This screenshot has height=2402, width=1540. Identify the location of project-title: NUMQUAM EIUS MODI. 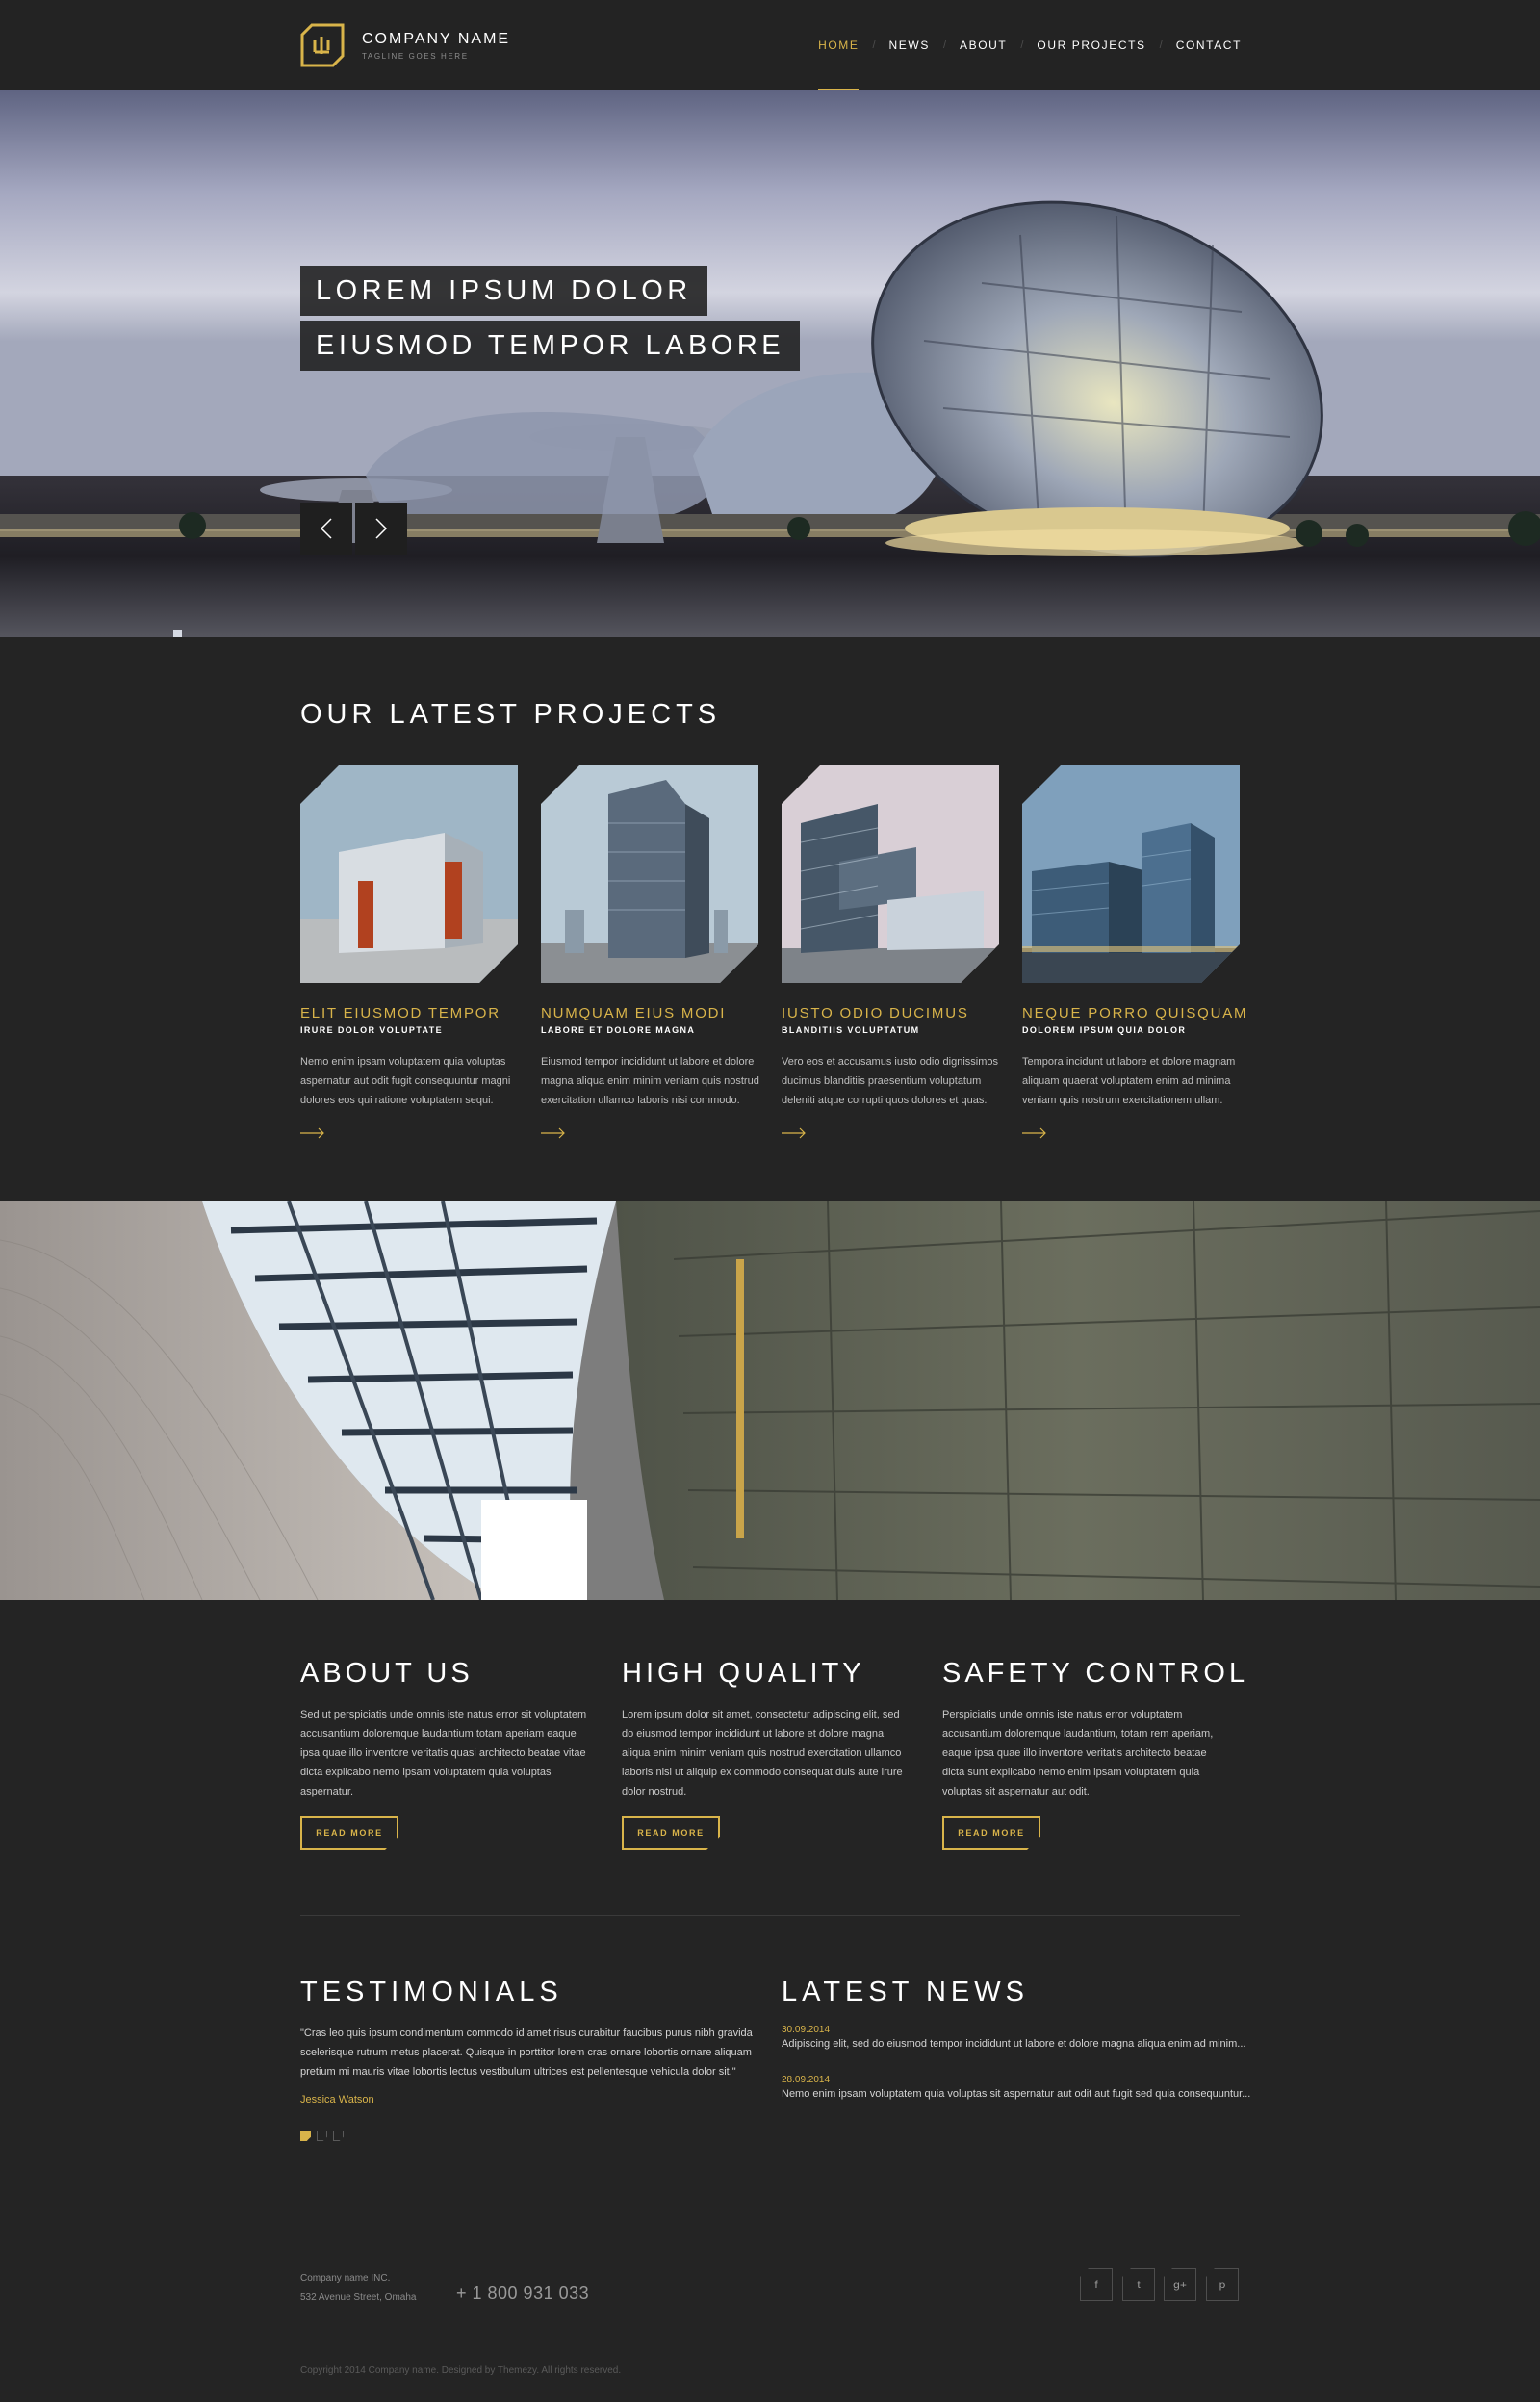
(649, 1013).